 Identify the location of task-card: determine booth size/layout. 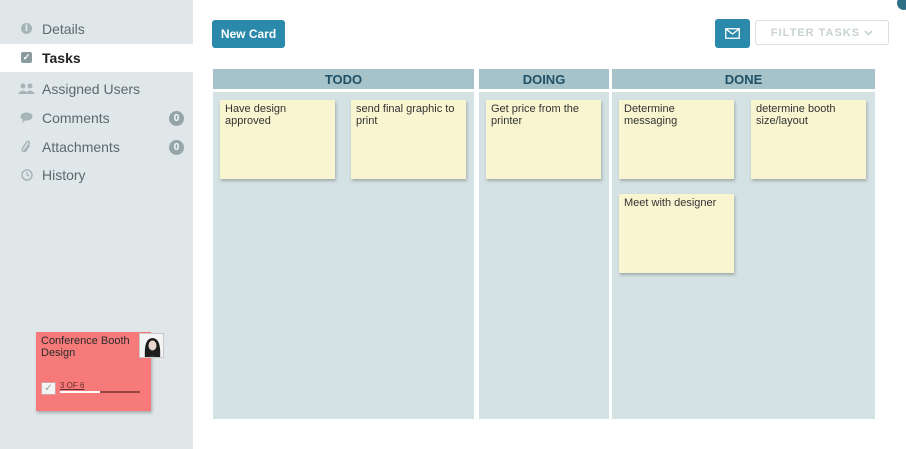
(808, 139).